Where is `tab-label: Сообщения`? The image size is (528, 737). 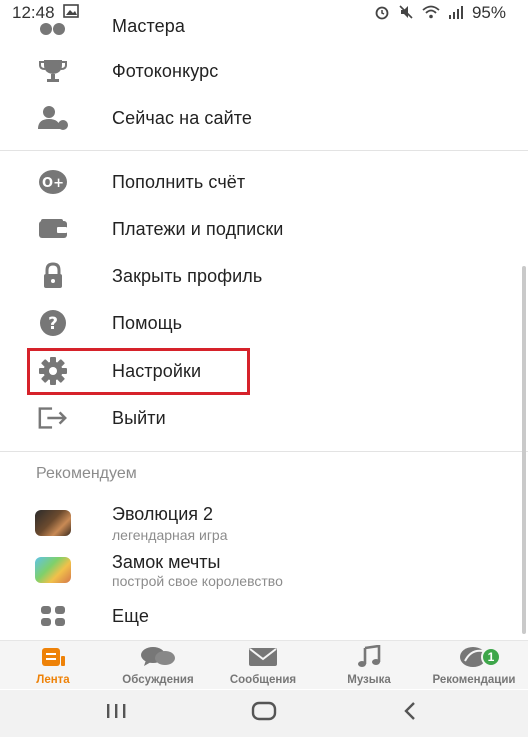 tab-label: Сообщения is located at coordinates (263, 680).